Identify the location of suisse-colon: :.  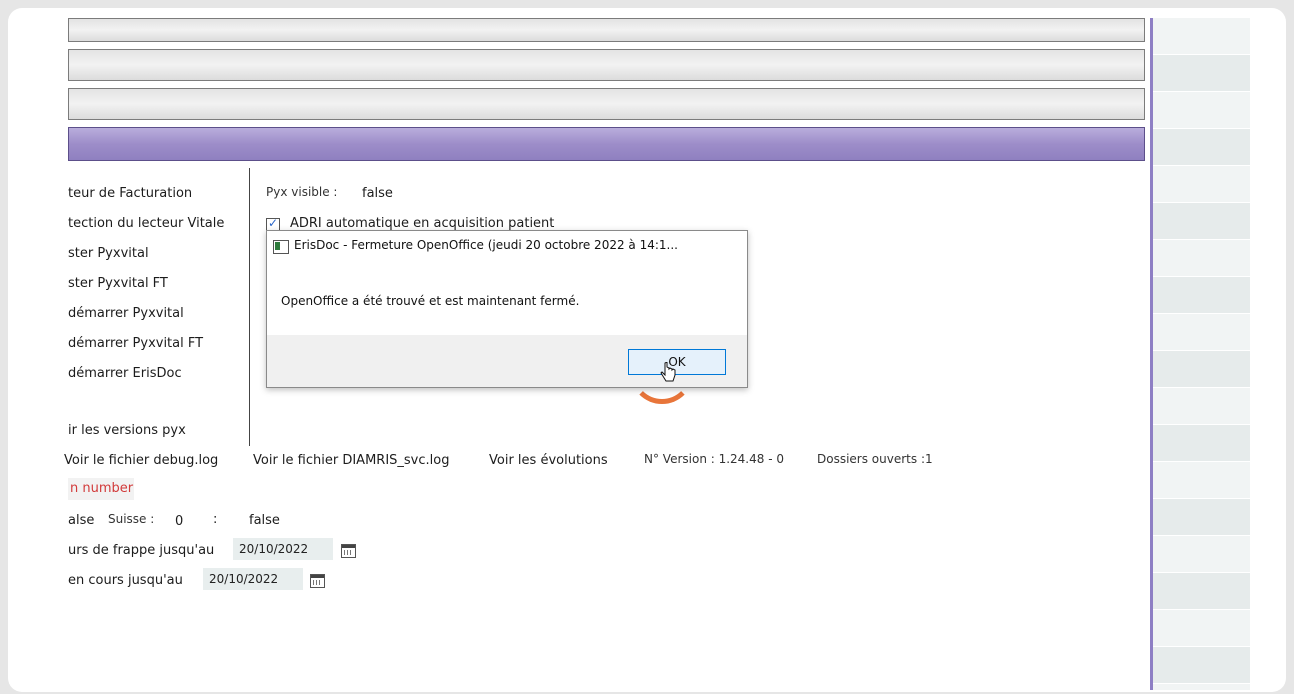
(215, 519).